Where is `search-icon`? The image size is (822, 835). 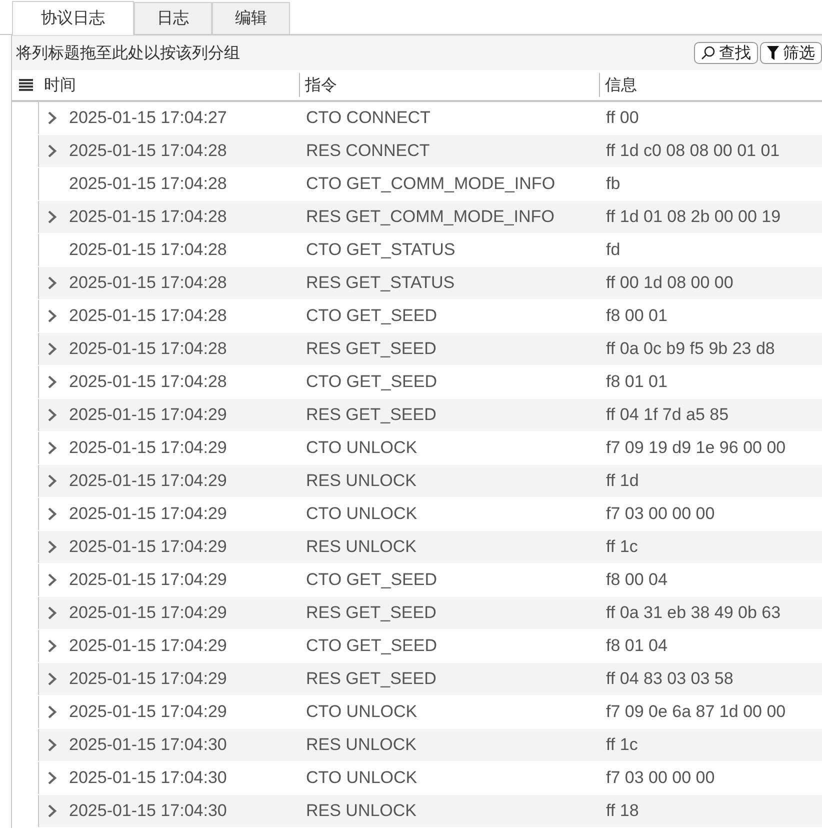
search-icon is located at coordinates (708, 53).